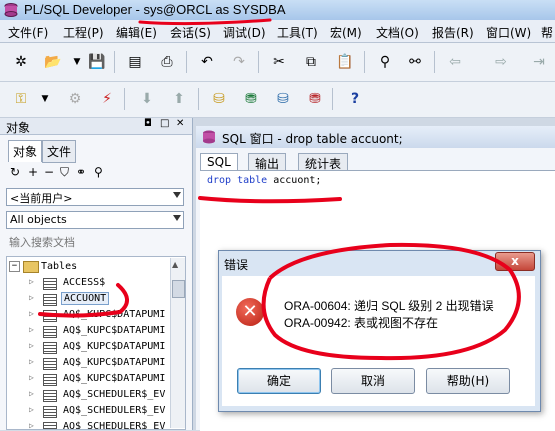 The image size is (555, 431). Describe the element at coordinates (64, 172) in the screenshot. I see `filter-icon: ⛉` at that location.